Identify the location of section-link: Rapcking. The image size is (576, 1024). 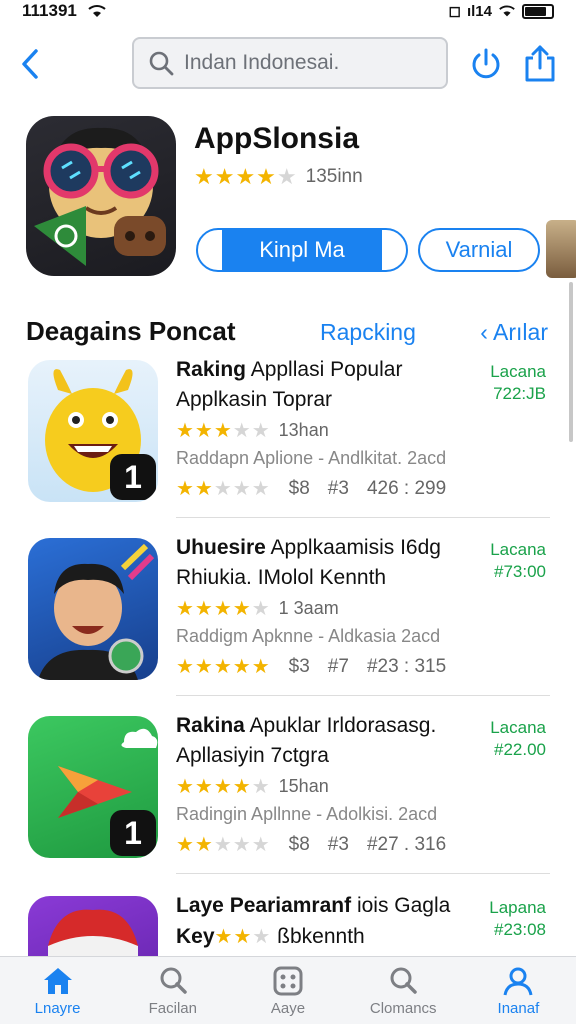
(368, 332).